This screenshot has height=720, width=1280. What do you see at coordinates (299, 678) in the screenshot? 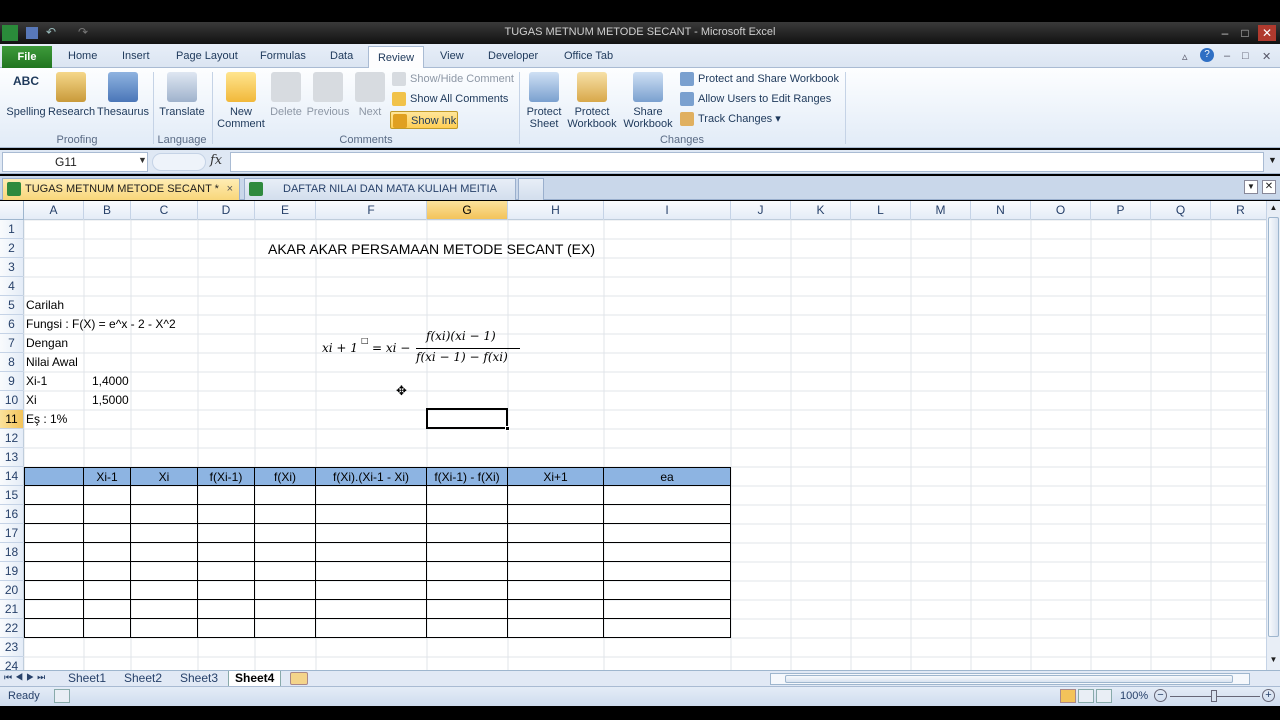
I see `insert-sheet-icon` at bounding box center [299, 678].